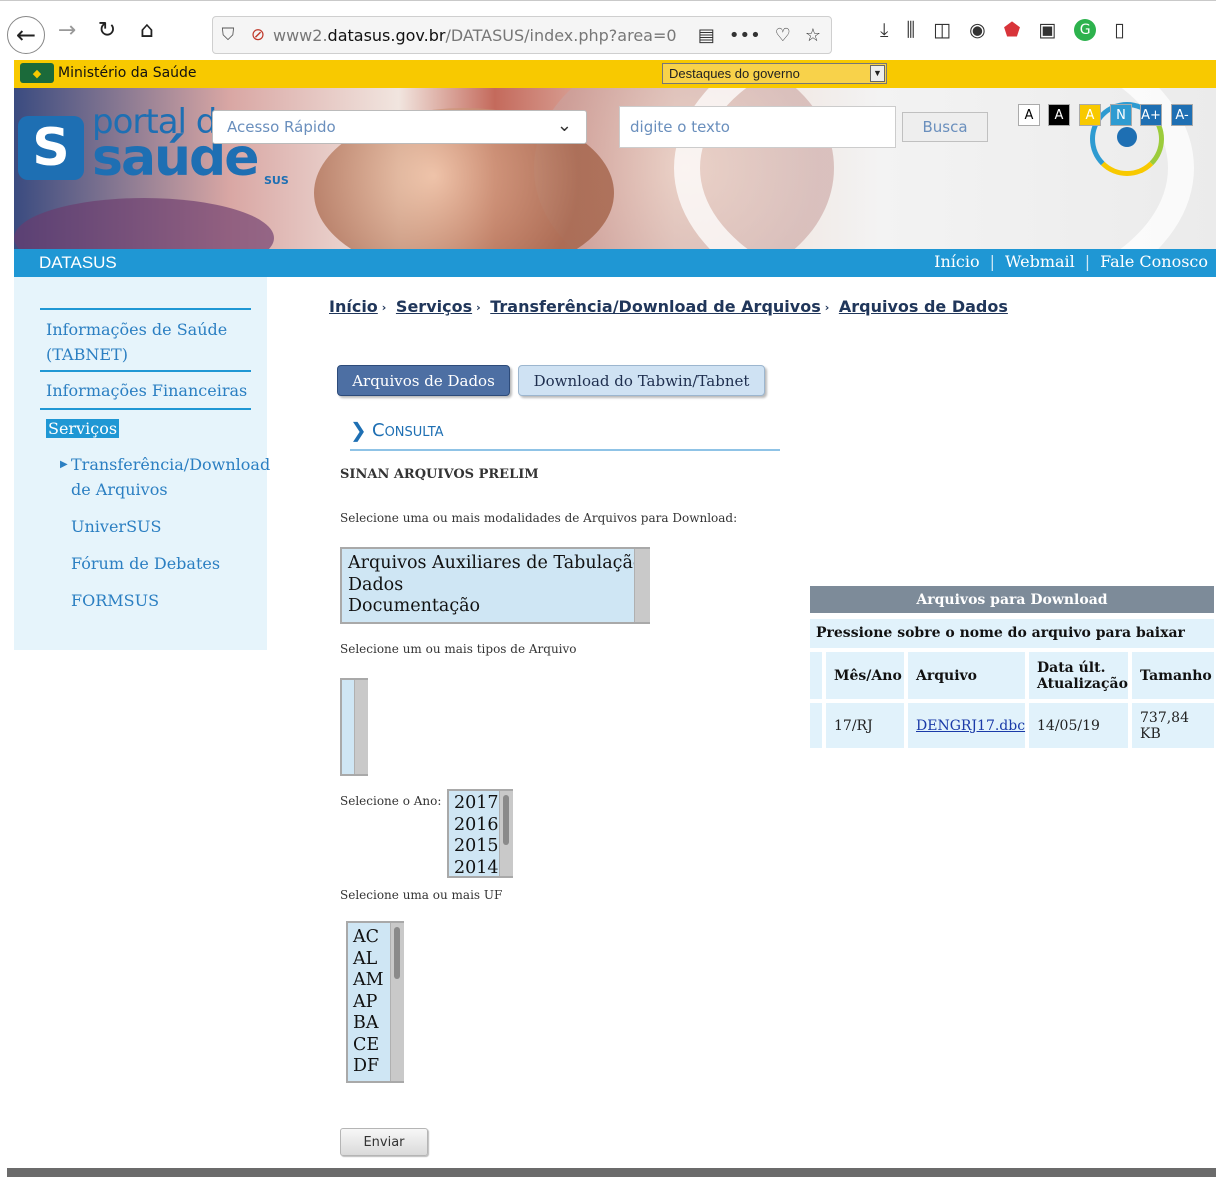 This screenshot has width=1216, height=1177. What do you see at coordinates (783, 35) in the screenshot?
I see `pocket-icon: ♡` at bounding box center [783, 35].